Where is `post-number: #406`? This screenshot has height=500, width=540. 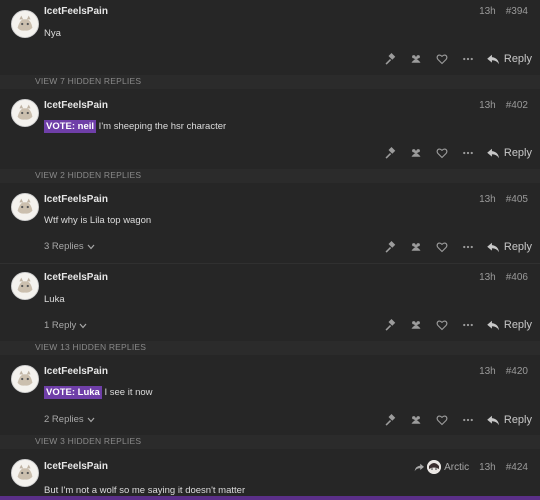
post-number: #406 is located at coordinates (517, 277).